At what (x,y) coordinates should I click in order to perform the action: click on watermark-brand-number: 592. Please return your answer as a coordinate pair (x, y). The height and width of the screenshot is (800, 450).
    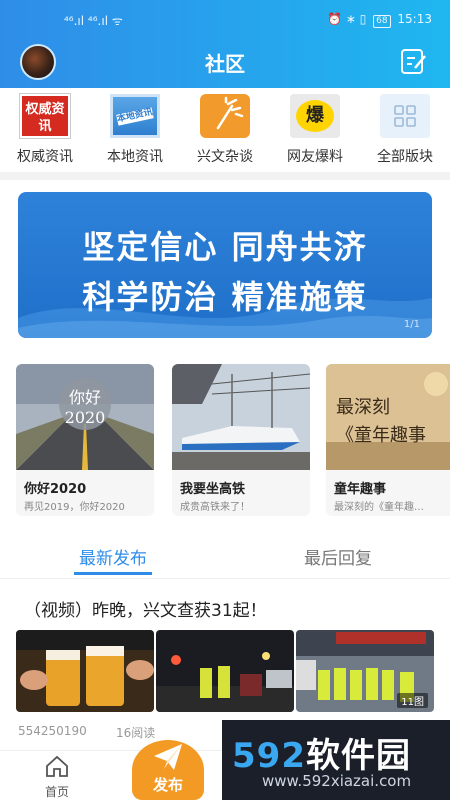
    Looking at the image, I should click on (269, 756).